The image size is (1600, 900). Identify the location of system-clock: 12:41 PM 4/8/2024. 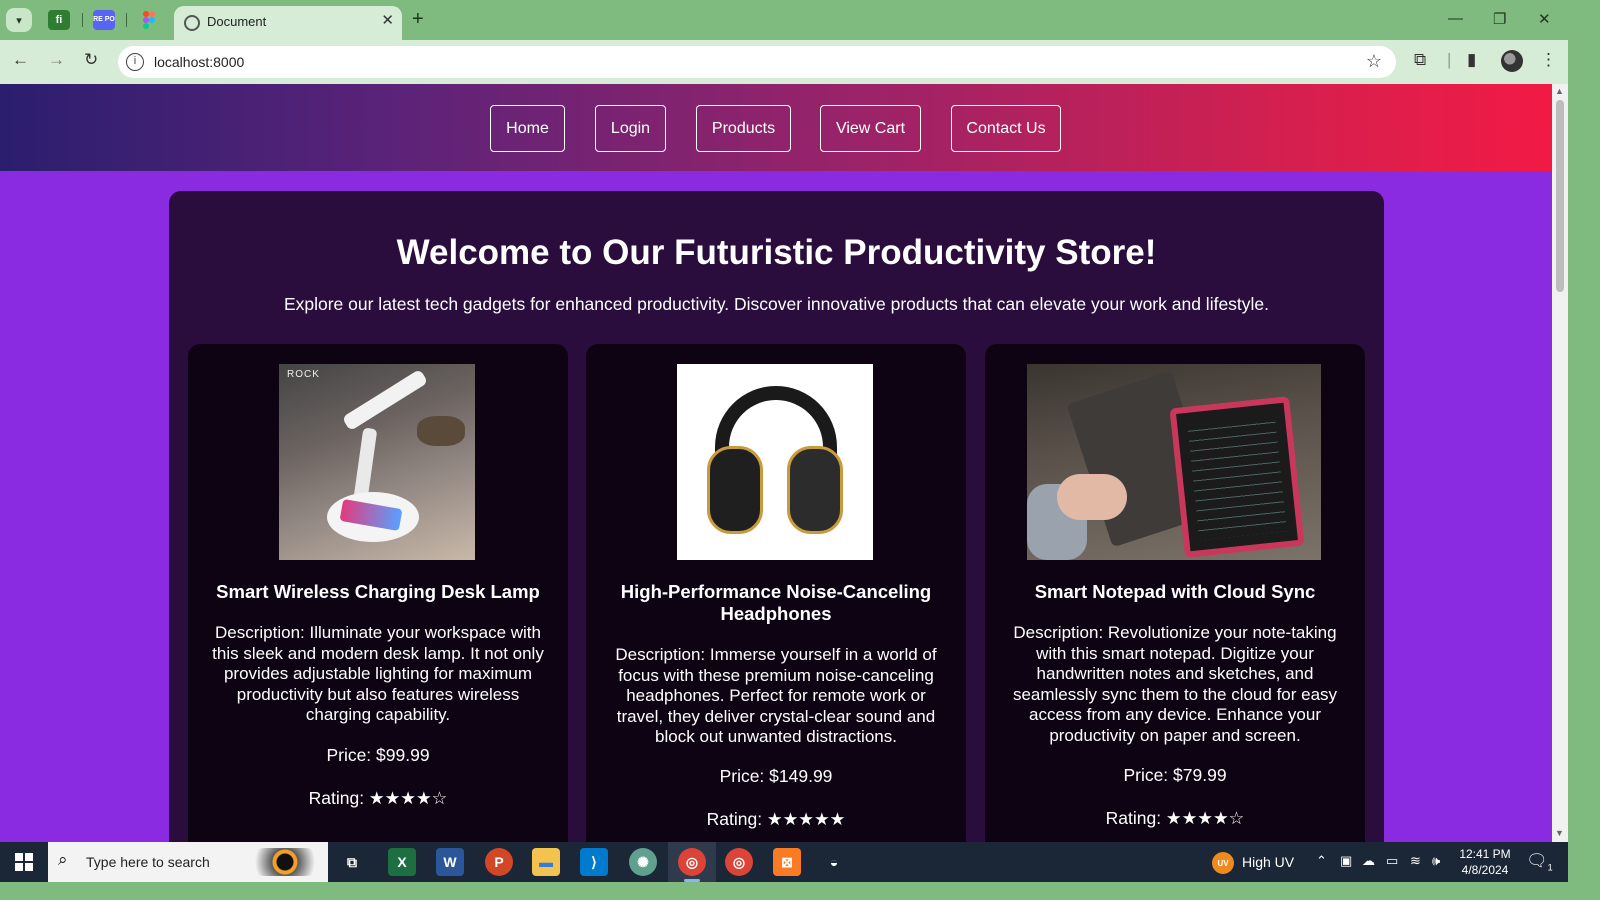
(1485, 862).